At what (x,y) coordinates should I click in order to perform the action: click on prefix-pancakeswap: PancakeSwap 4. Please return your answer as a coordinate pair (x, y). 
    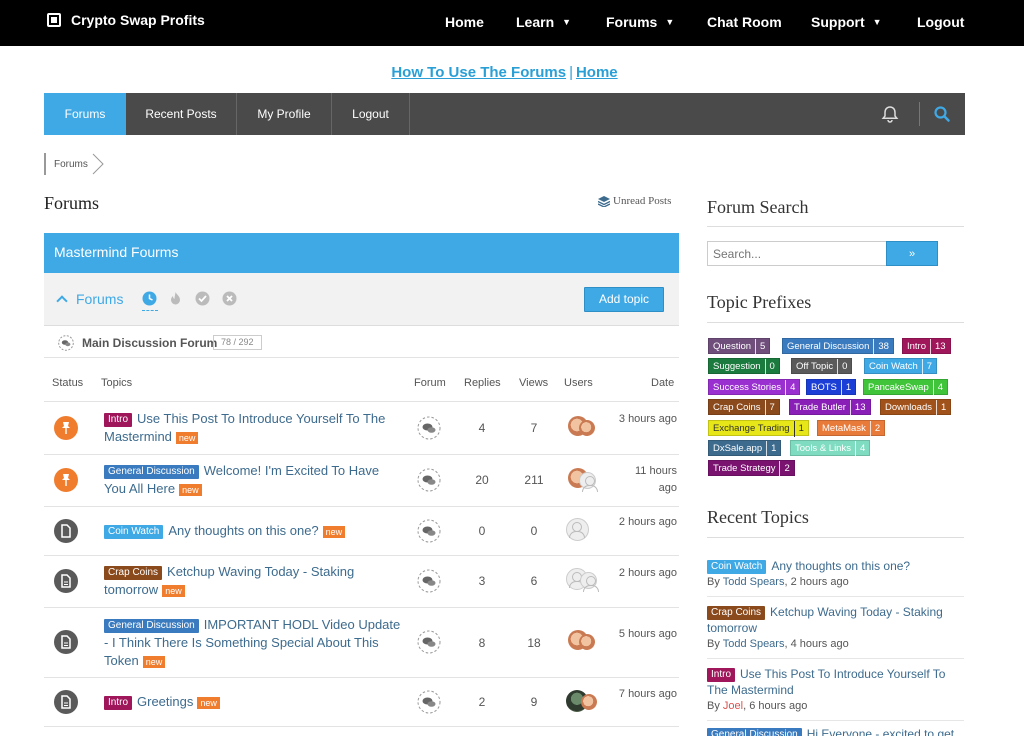
    Looking at the image, I should click on (906, 387).